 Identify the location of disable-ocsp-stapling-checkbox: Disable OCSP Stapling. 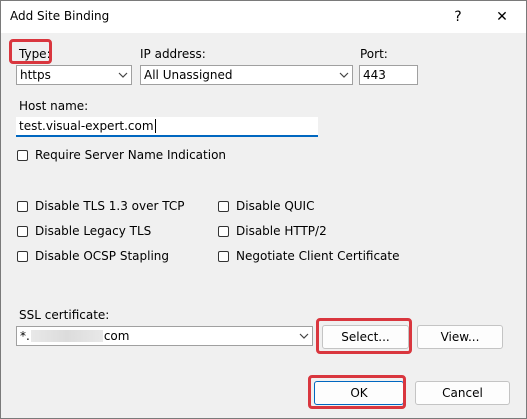
(93, 256).